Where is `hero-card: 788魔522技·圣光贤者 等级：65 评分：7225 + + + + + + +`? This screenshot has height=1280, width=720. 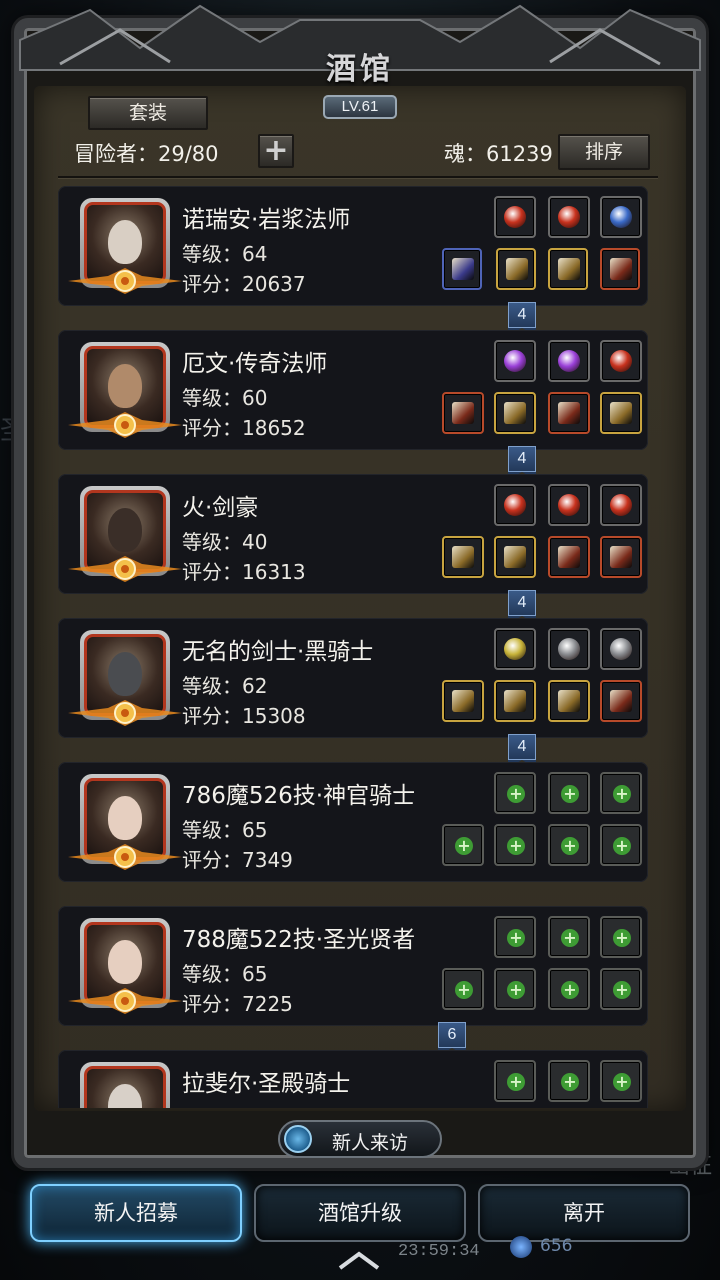 hero-card: 788魔522技·圣光贤者 等级：65 评分：7225 + + + + + + + is located at coordinates (353, 966).